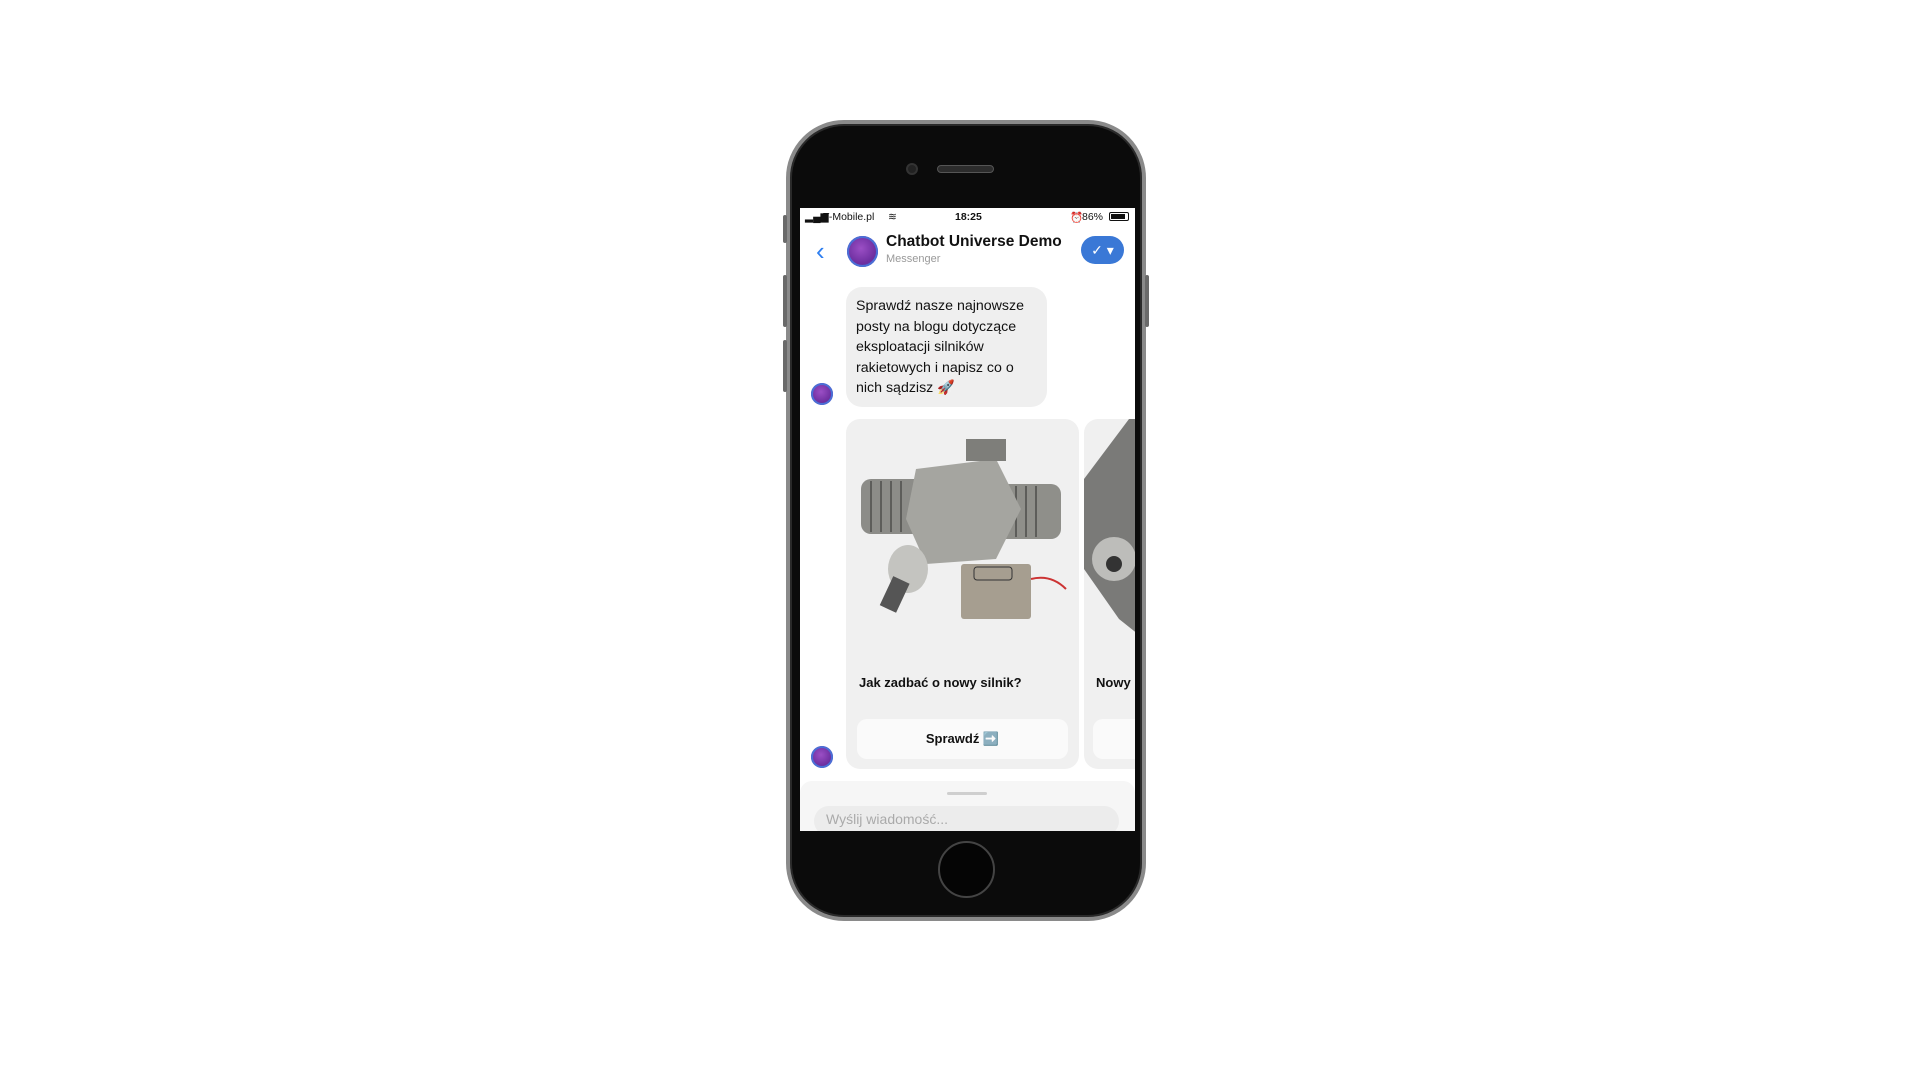 The image size is (1920, 1080). What do you see at coordinates (785, 366) in the screenshot?
I see `volume-down-button` at bounding box center [785, 366].